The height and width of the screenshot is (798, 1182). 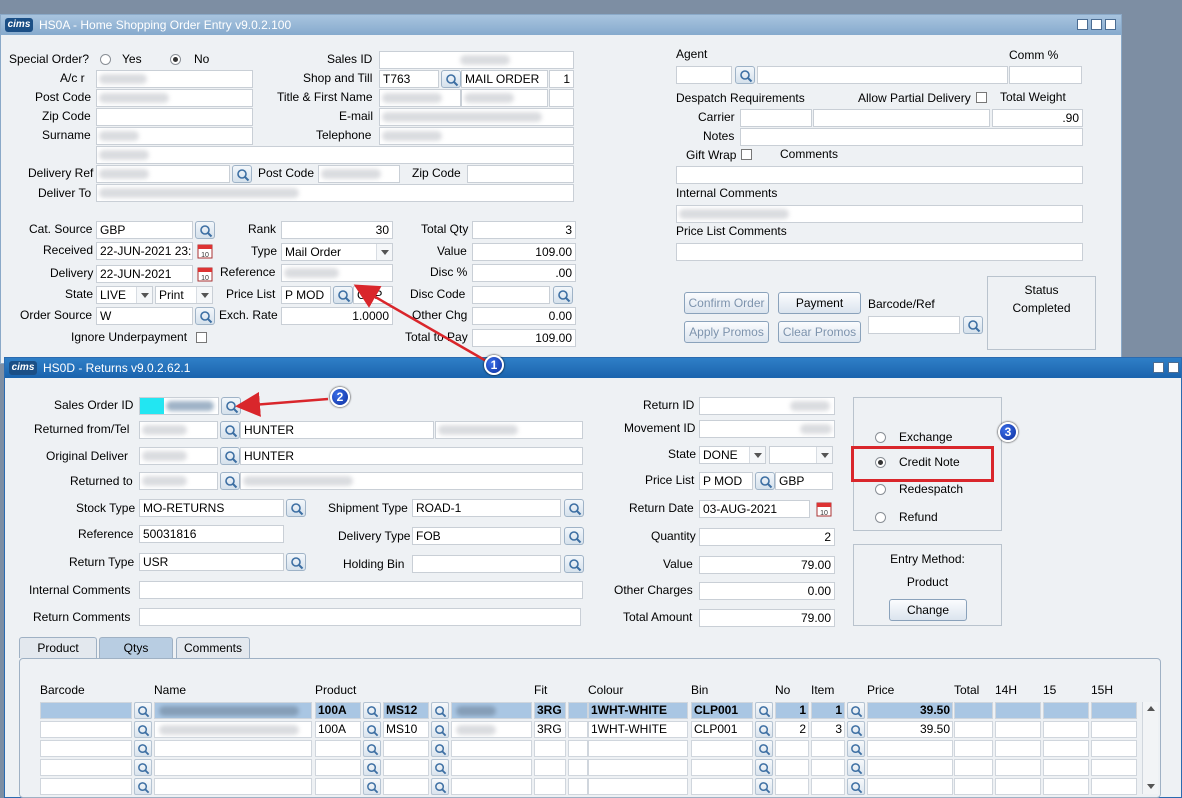 I want to click on table-cell-style, so click(x=406, y=767).